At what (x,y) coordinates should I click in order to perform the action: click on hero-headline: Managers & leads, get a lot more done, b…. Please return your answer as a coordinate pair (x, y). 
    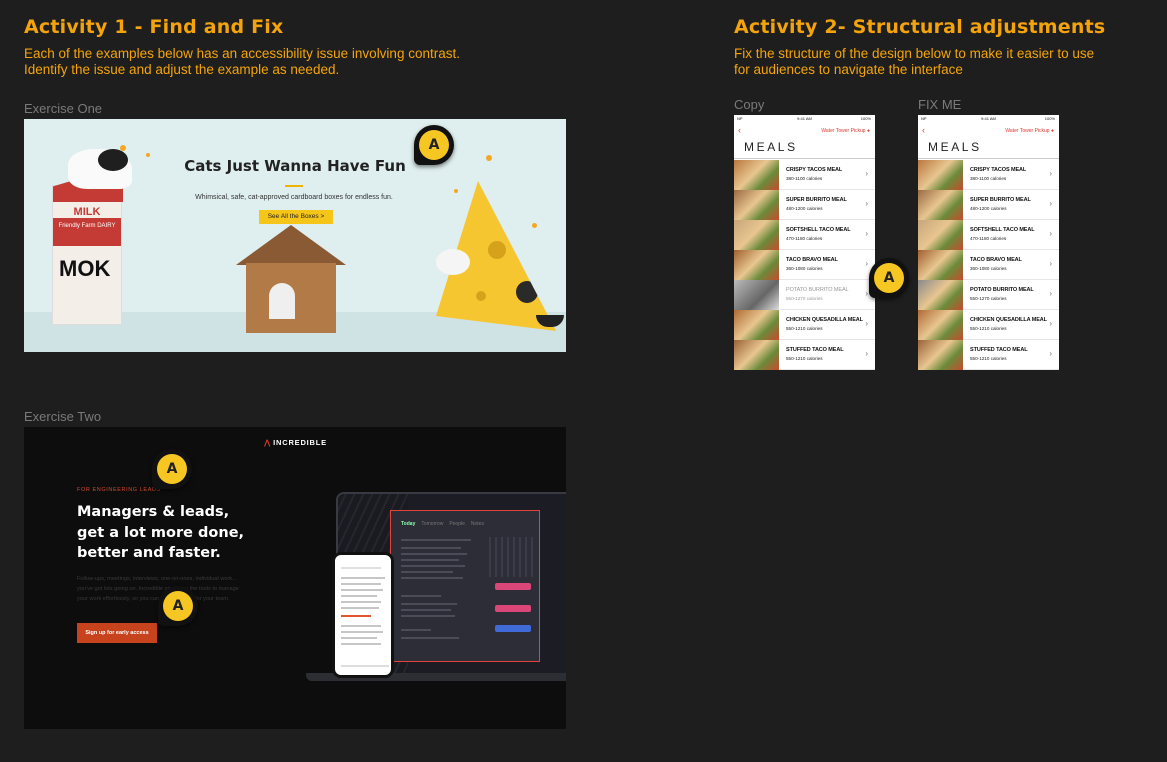
    Looking at the image, I should click on (161, 532).